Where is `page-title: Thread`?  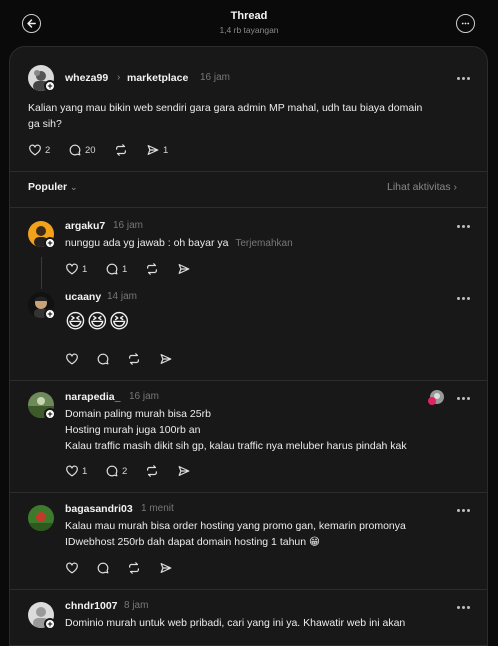
page-title: Thread is located at coordinates (249, 16).